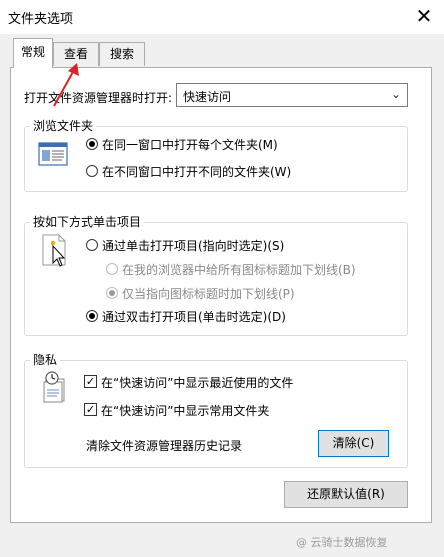 The width and height of the screenshot is (444, 557). I want to click on radio-double-click-label: 通过双击打开项目(单击时选定)(D), so click(194, 316).